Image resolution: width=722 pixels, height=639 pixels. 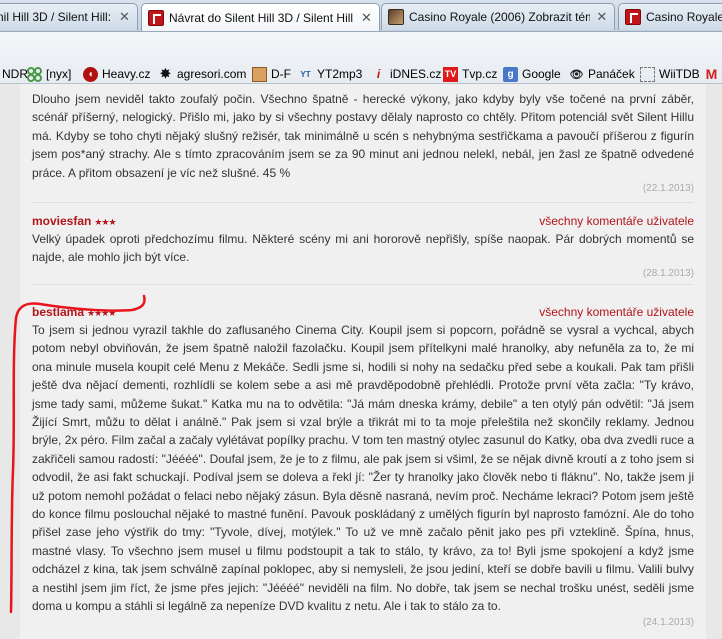 What do you see at coordinates (450, 74) in the screenshot?
I see `tvp-icon: TV` at bounding box center [450, 74].